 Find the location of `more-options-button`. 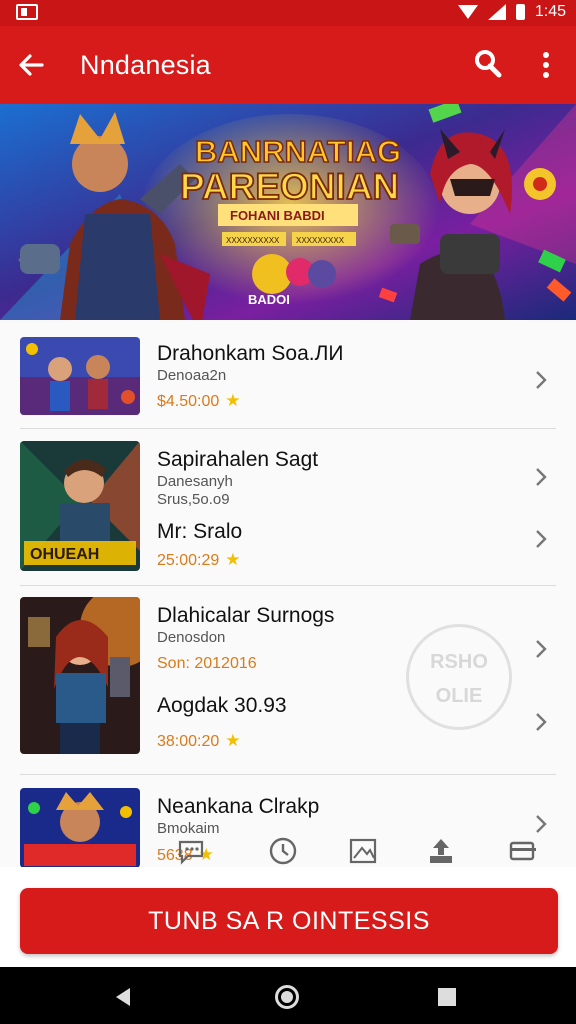

more-options-button is located at coordinates (546, 65).